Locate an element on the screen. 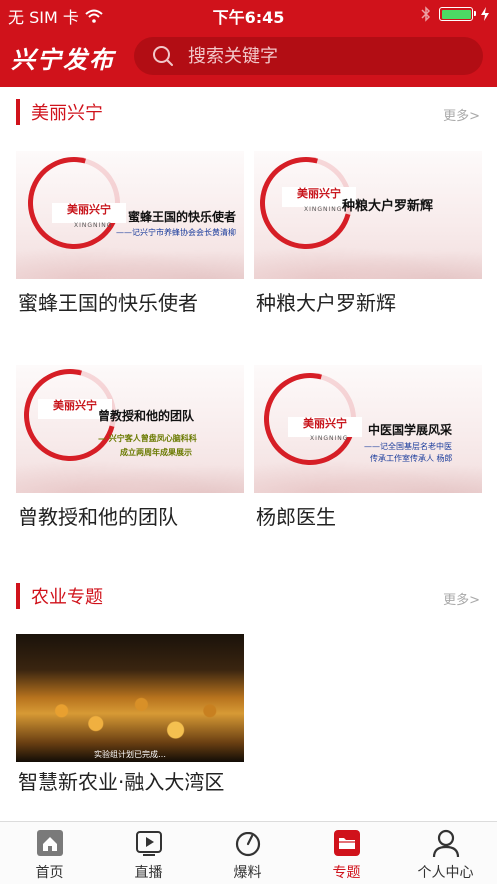 The image size is (497, 884). thumb-subtitle: — 兴宁客人曾盘凤心脑科科 is located at coordinates (147, 438).